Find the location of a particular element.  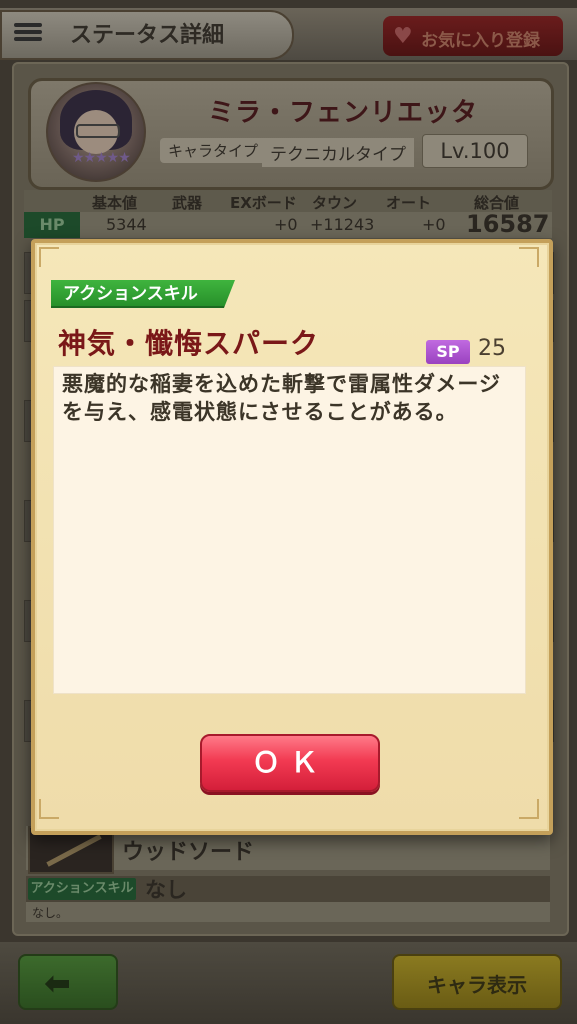

heart-icon: ♥ is located at coordinates (403, 36).